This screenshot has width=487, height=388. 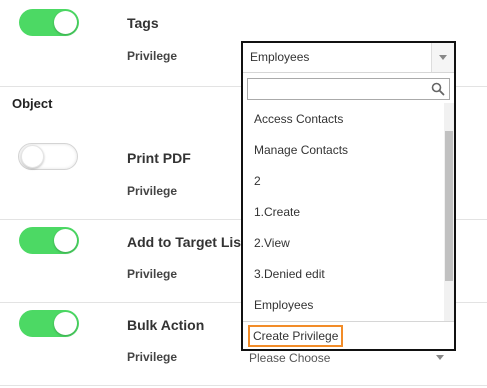 What do you see at coordinates (280, 57) in the screenshot?
I see `dropdown-selected-value: Employees` at bounding box center [280, 57].